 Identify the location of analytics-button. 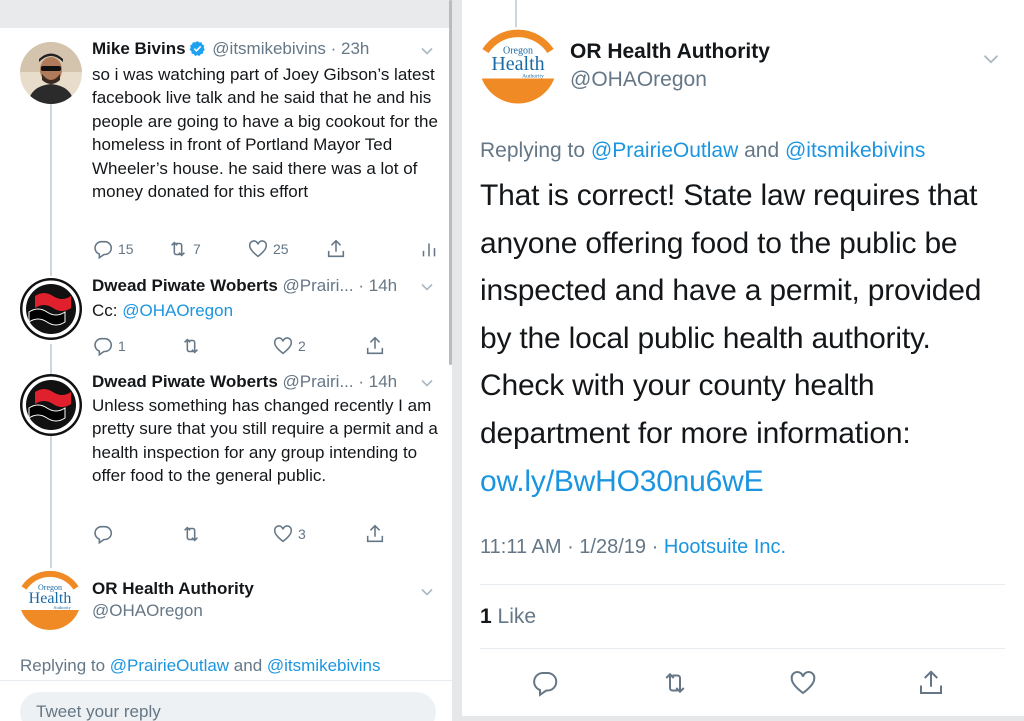
(429, 249).